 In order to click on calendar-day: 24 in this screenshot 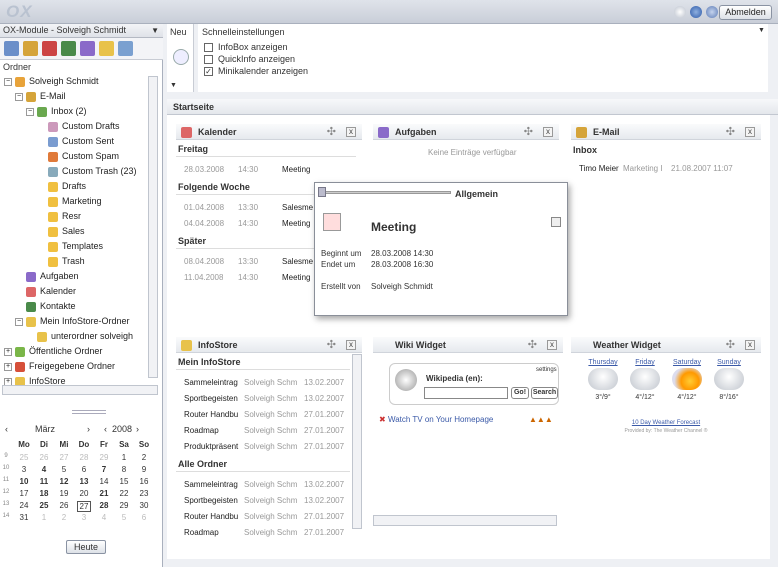, I will do `click(24, 505)`.